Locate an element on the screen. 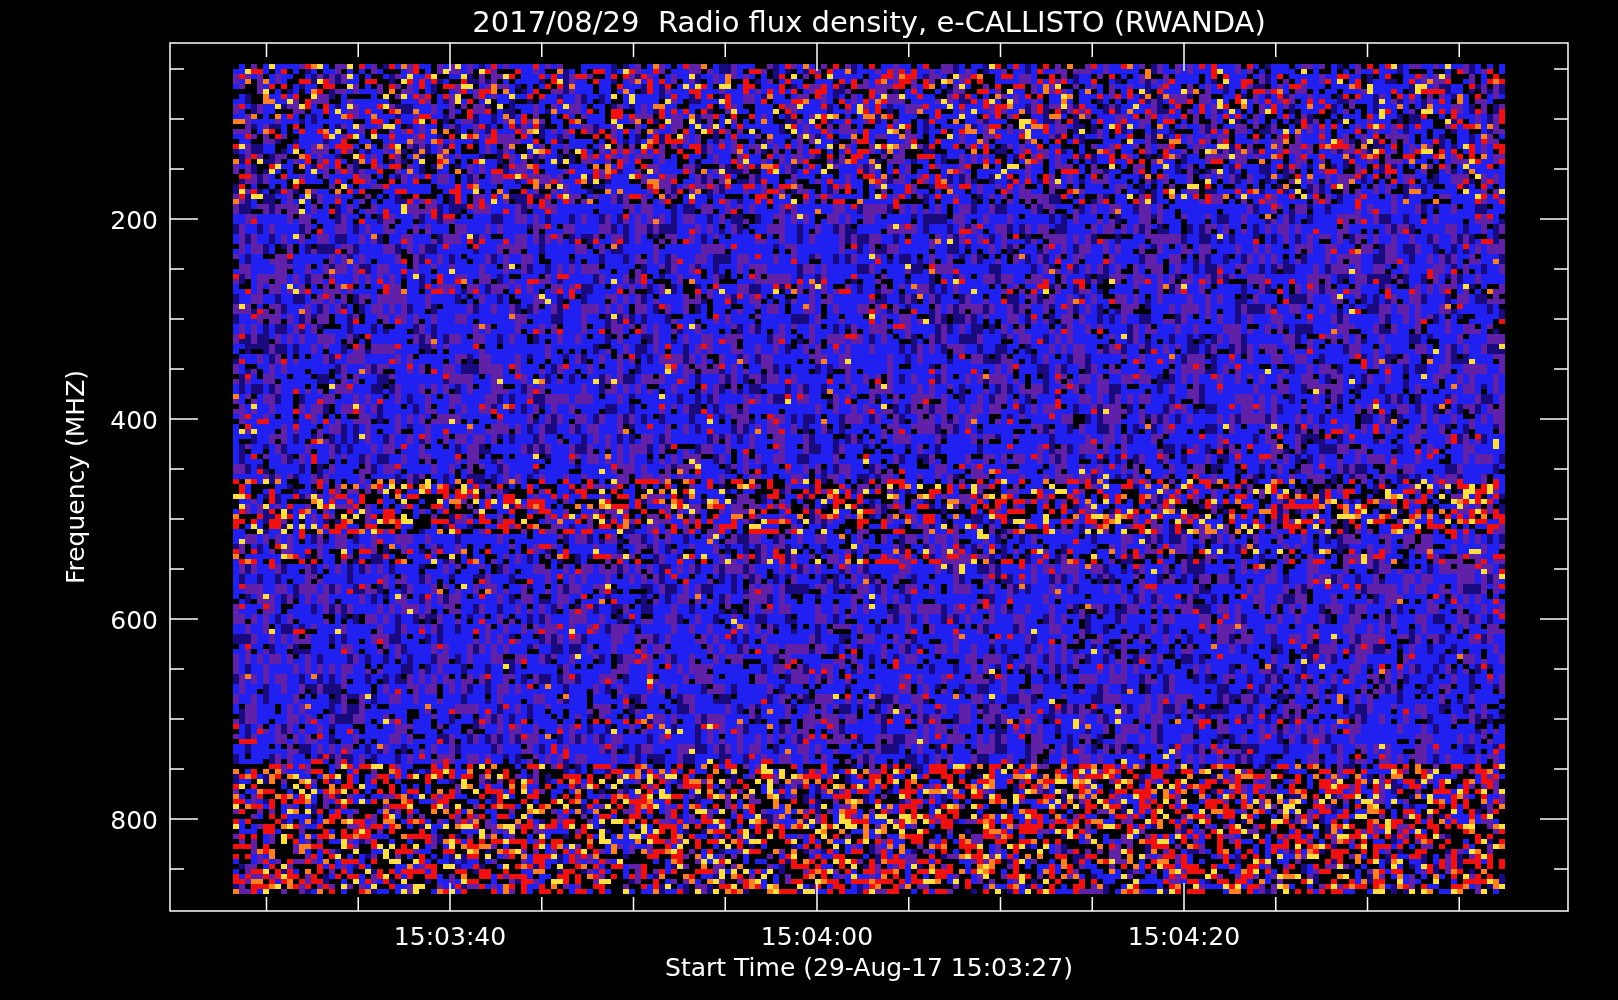 The width and height of the screenshot is (1618, 1000). y-tick-label: 600 is located at coordinates (134, 620).